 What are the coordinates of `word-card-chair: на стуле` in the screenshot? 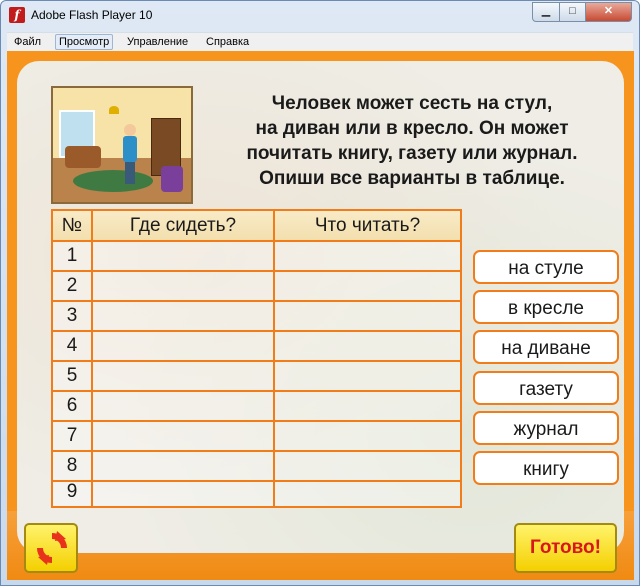 It's located at (546, 267).